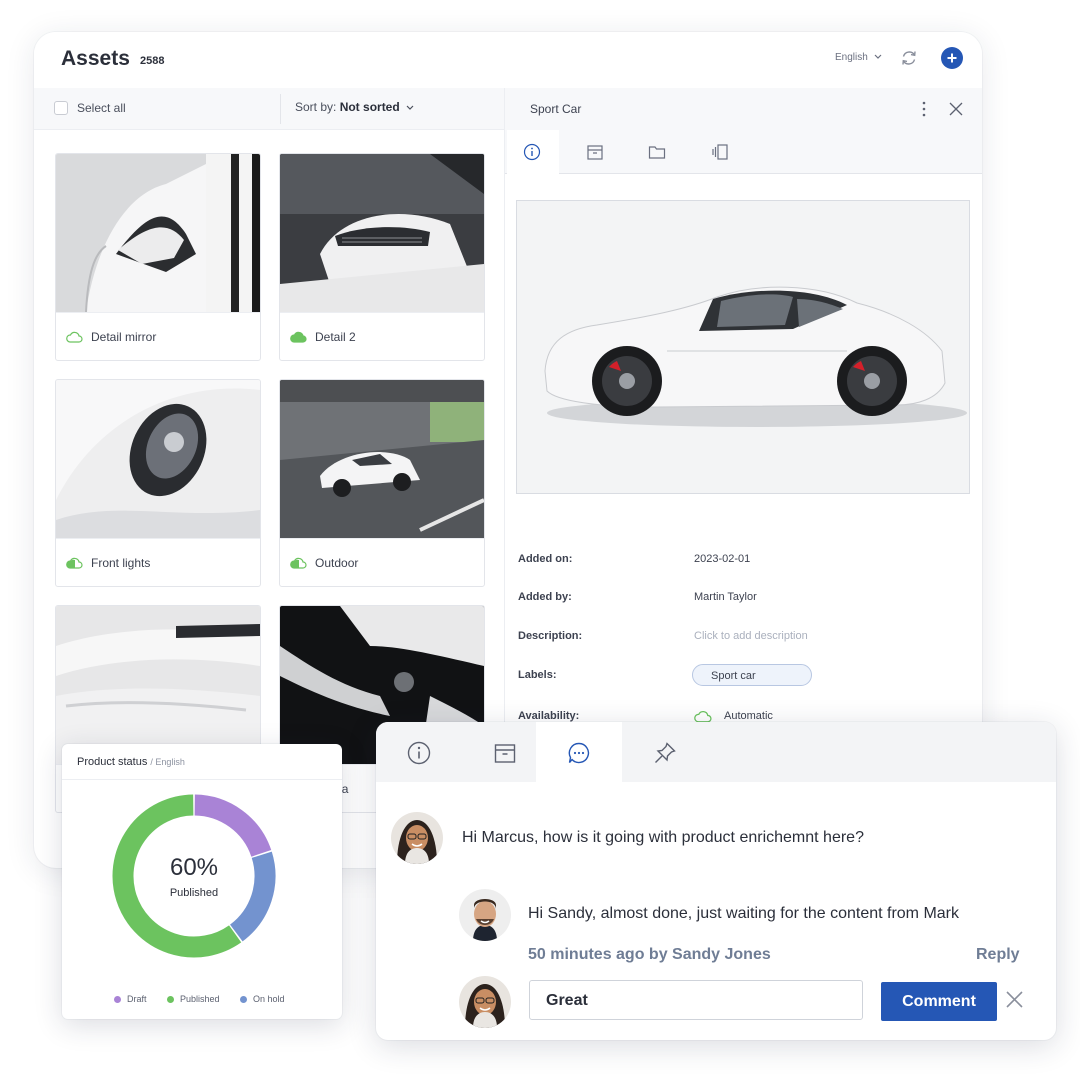 This screenshot has height=1080, width=1080. I want to click on page-title: Assets, so click(95, 58).